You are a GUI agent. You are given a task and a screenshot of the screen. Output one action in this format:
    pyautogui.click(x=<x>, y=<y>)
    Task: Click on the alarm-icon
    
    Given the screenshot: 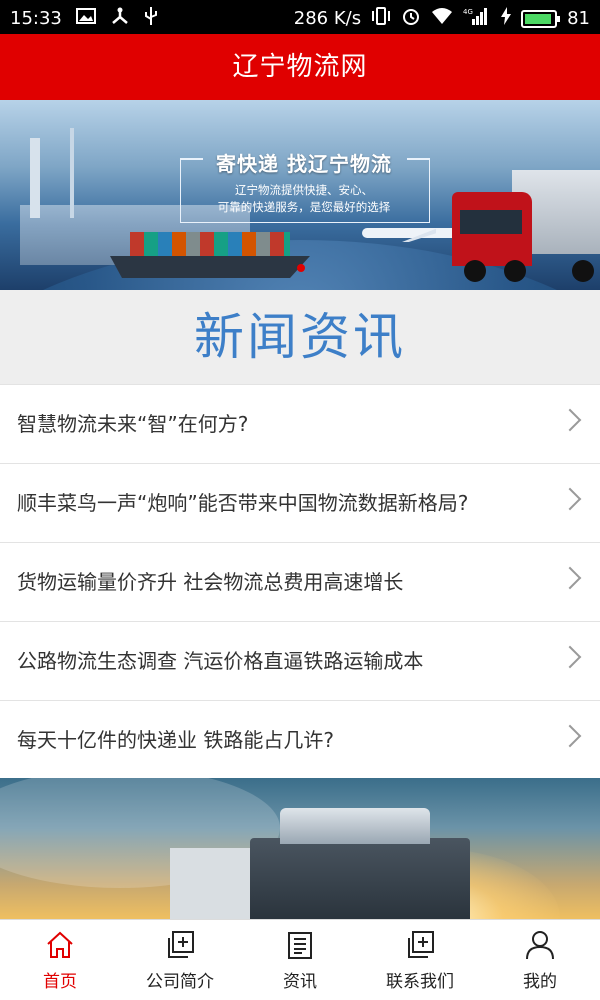 What is the action you would take?
    pyautogui.click(x=411, y=18)
    